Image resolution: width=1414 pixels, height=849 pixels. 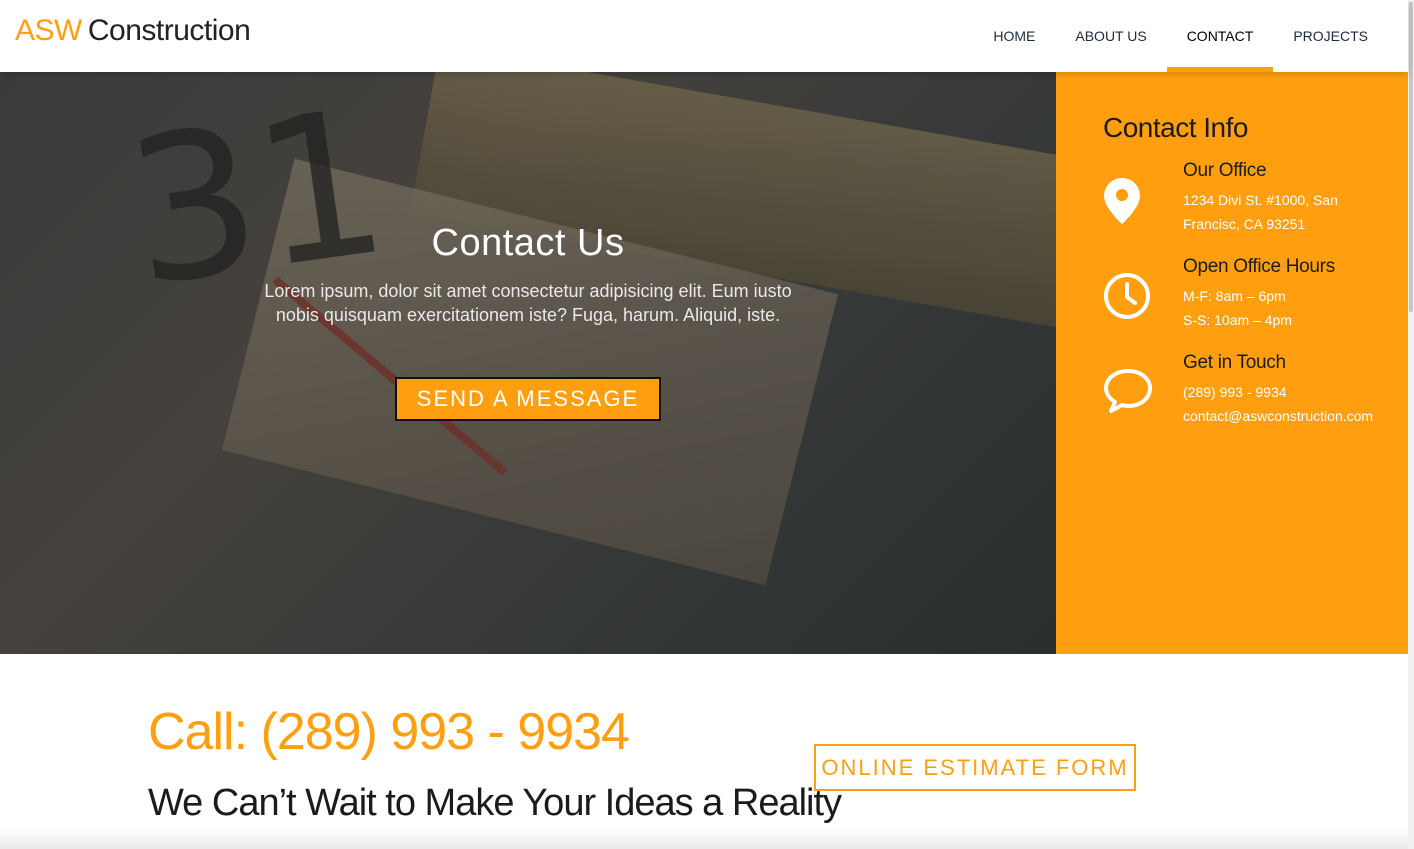 I want to click on nav-item-home: HOME, so click(x=1014, y=36).